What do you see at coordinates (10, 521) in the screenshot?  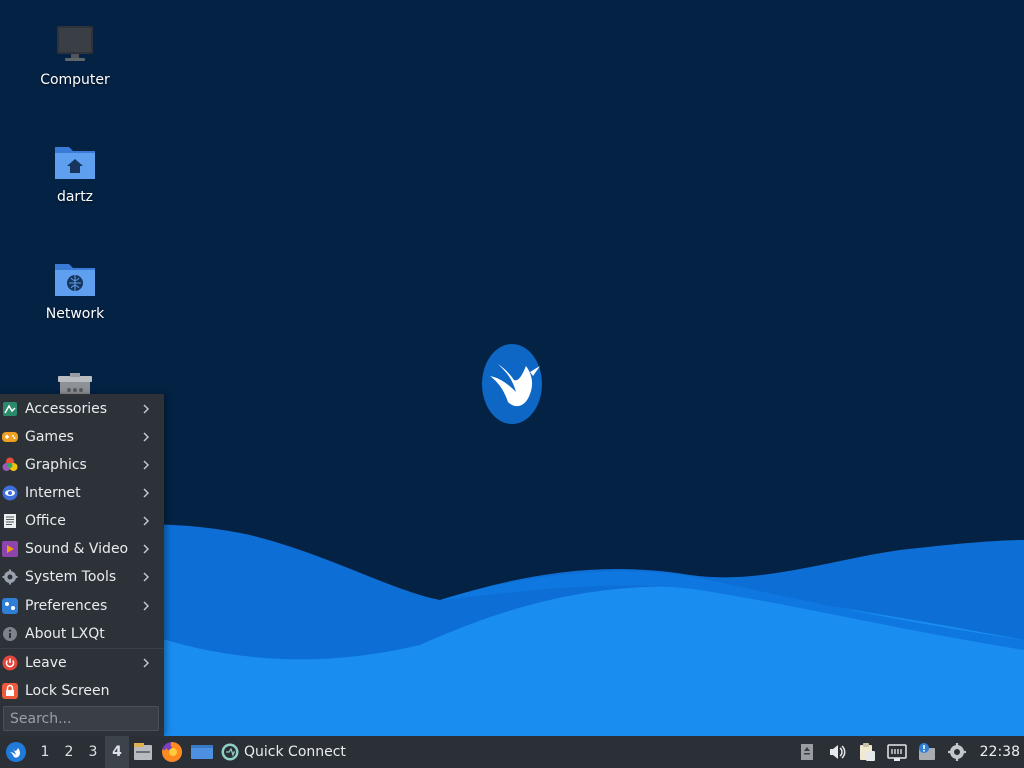 I see `office-icon` at bounding box center [10, 521].